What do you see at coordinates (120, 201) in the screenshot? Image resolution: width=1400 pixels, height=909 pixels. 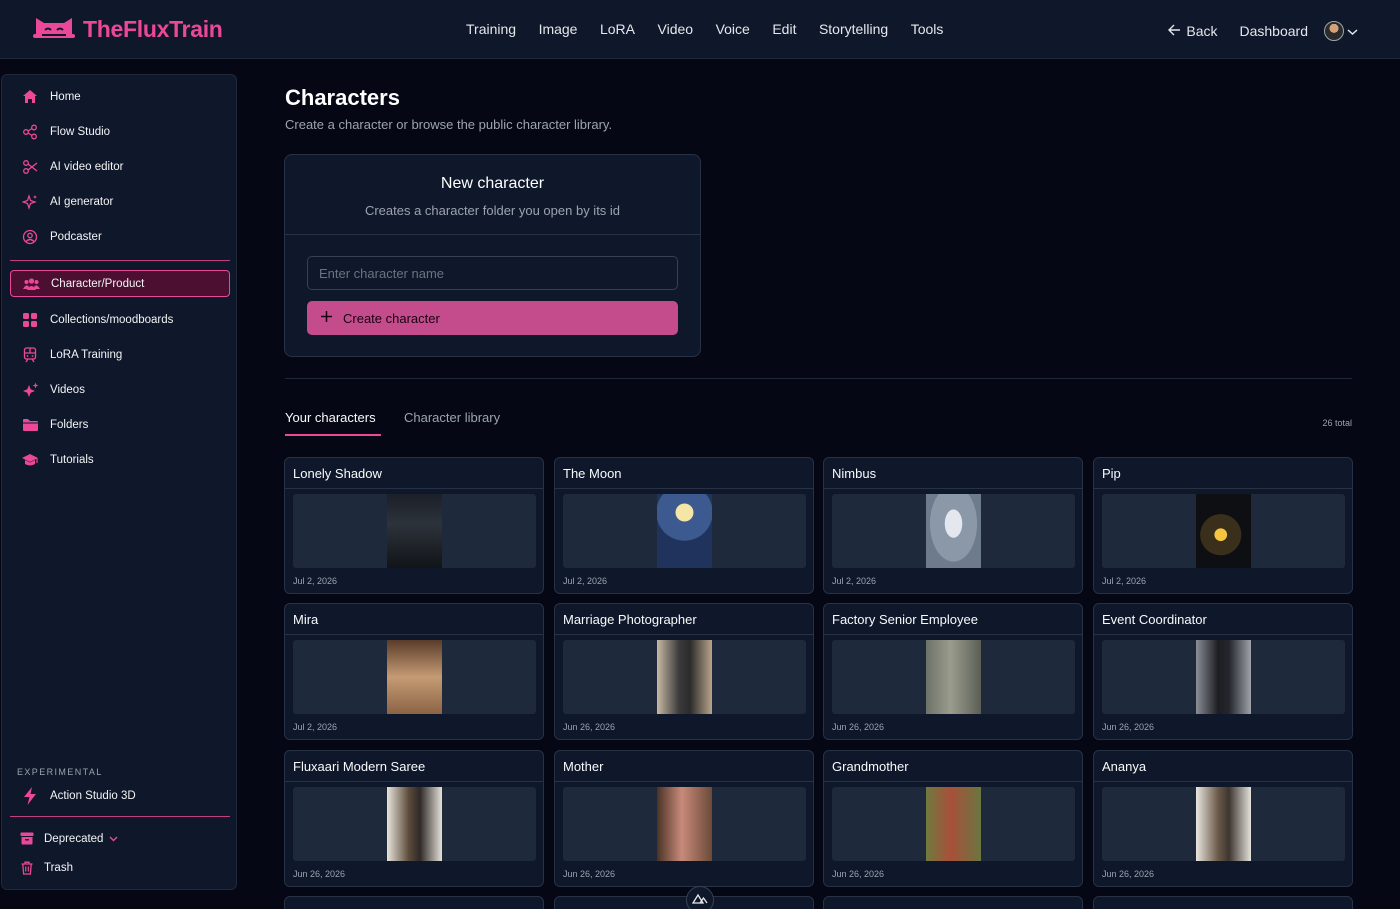 I see `sidebar-item-ai-generator: AI generator` at bounding box center [120, 201].